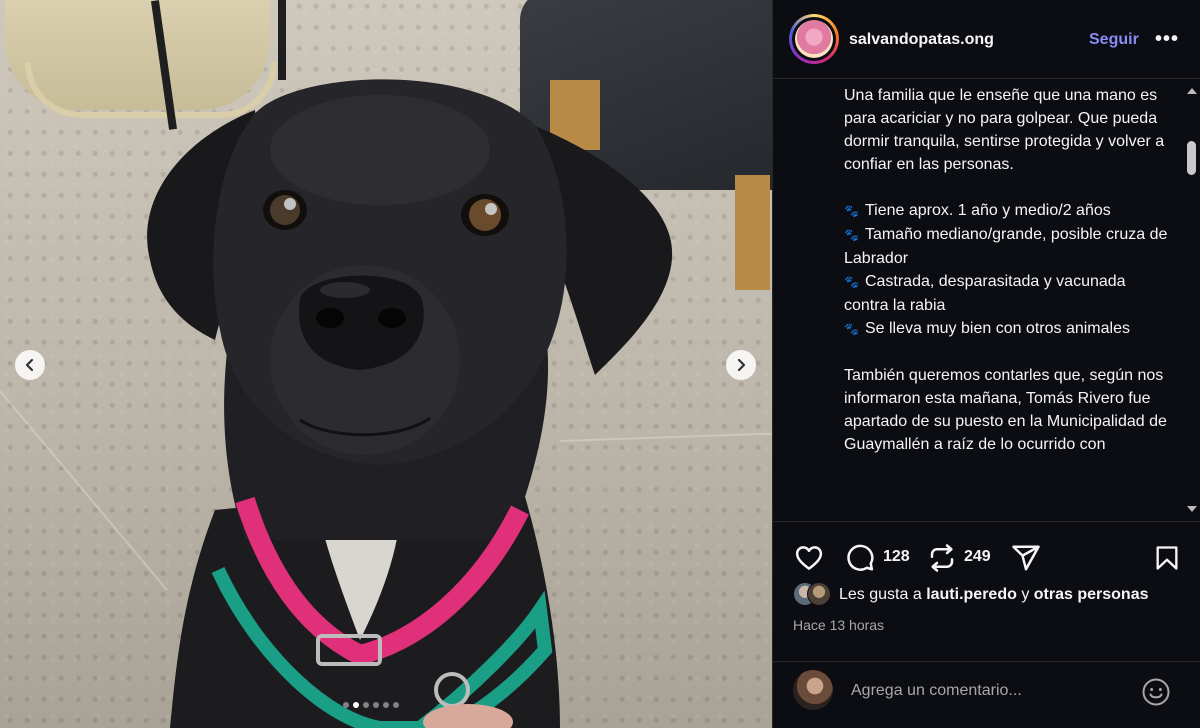  What do you see at coordinates (1191, 300) in the screenshot?
I see `scrollbar` at bounding box center [1191, 300].